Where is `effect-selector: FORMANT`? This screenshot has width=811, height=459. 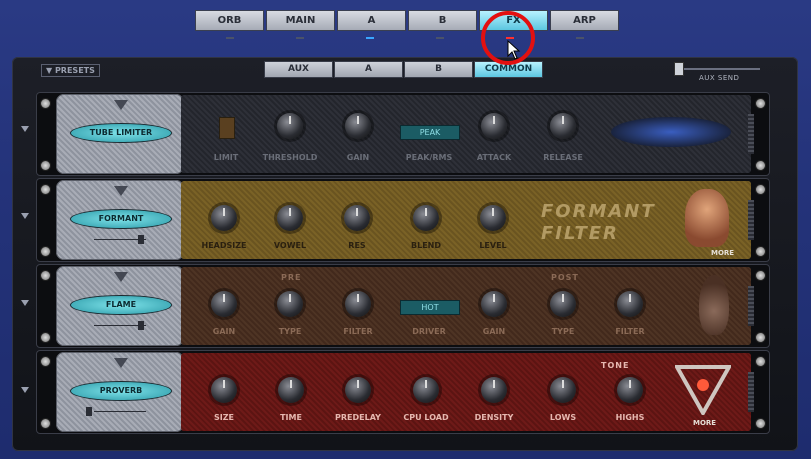 effect-selector: FORMANT is located at coordinates (120, 220).